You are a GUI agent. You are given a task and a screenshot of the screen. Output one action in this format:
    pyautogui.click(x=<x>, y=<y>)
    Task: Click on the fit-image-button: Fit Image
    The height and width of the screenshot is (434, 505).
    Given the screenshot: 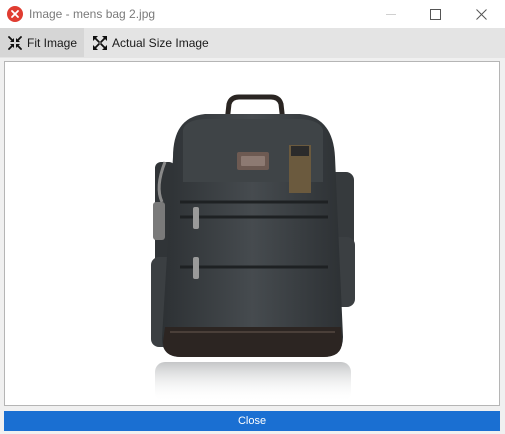 What is the action you would take?
    pyautogui.click(x=42, y=42)
    